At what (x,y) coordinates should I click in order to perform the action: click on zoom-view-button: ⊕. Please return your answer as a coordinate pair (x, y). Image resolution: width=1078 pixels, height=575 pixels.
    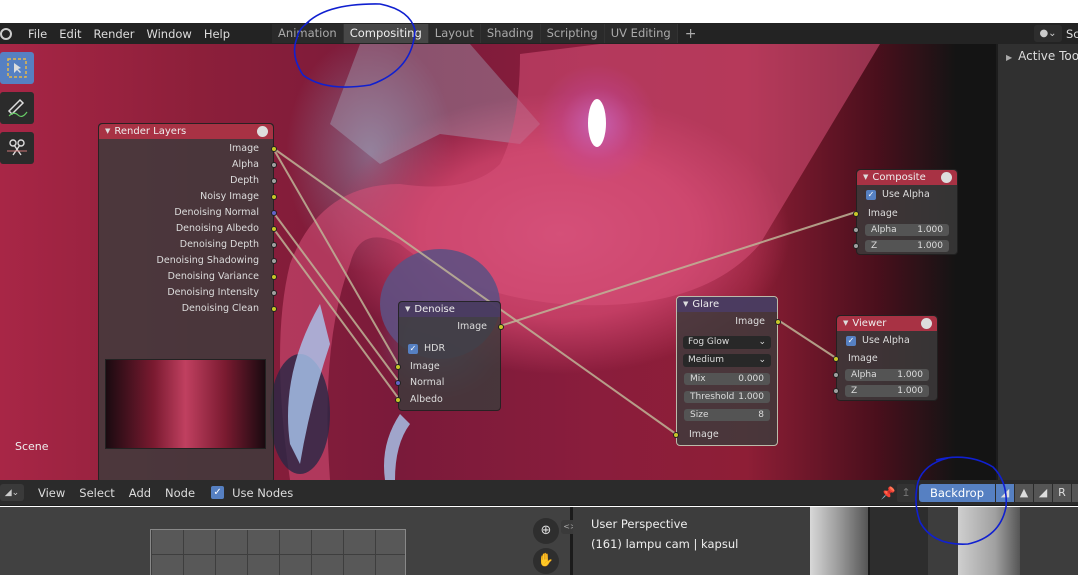
    Looking at the image, I should click on (546, 531).